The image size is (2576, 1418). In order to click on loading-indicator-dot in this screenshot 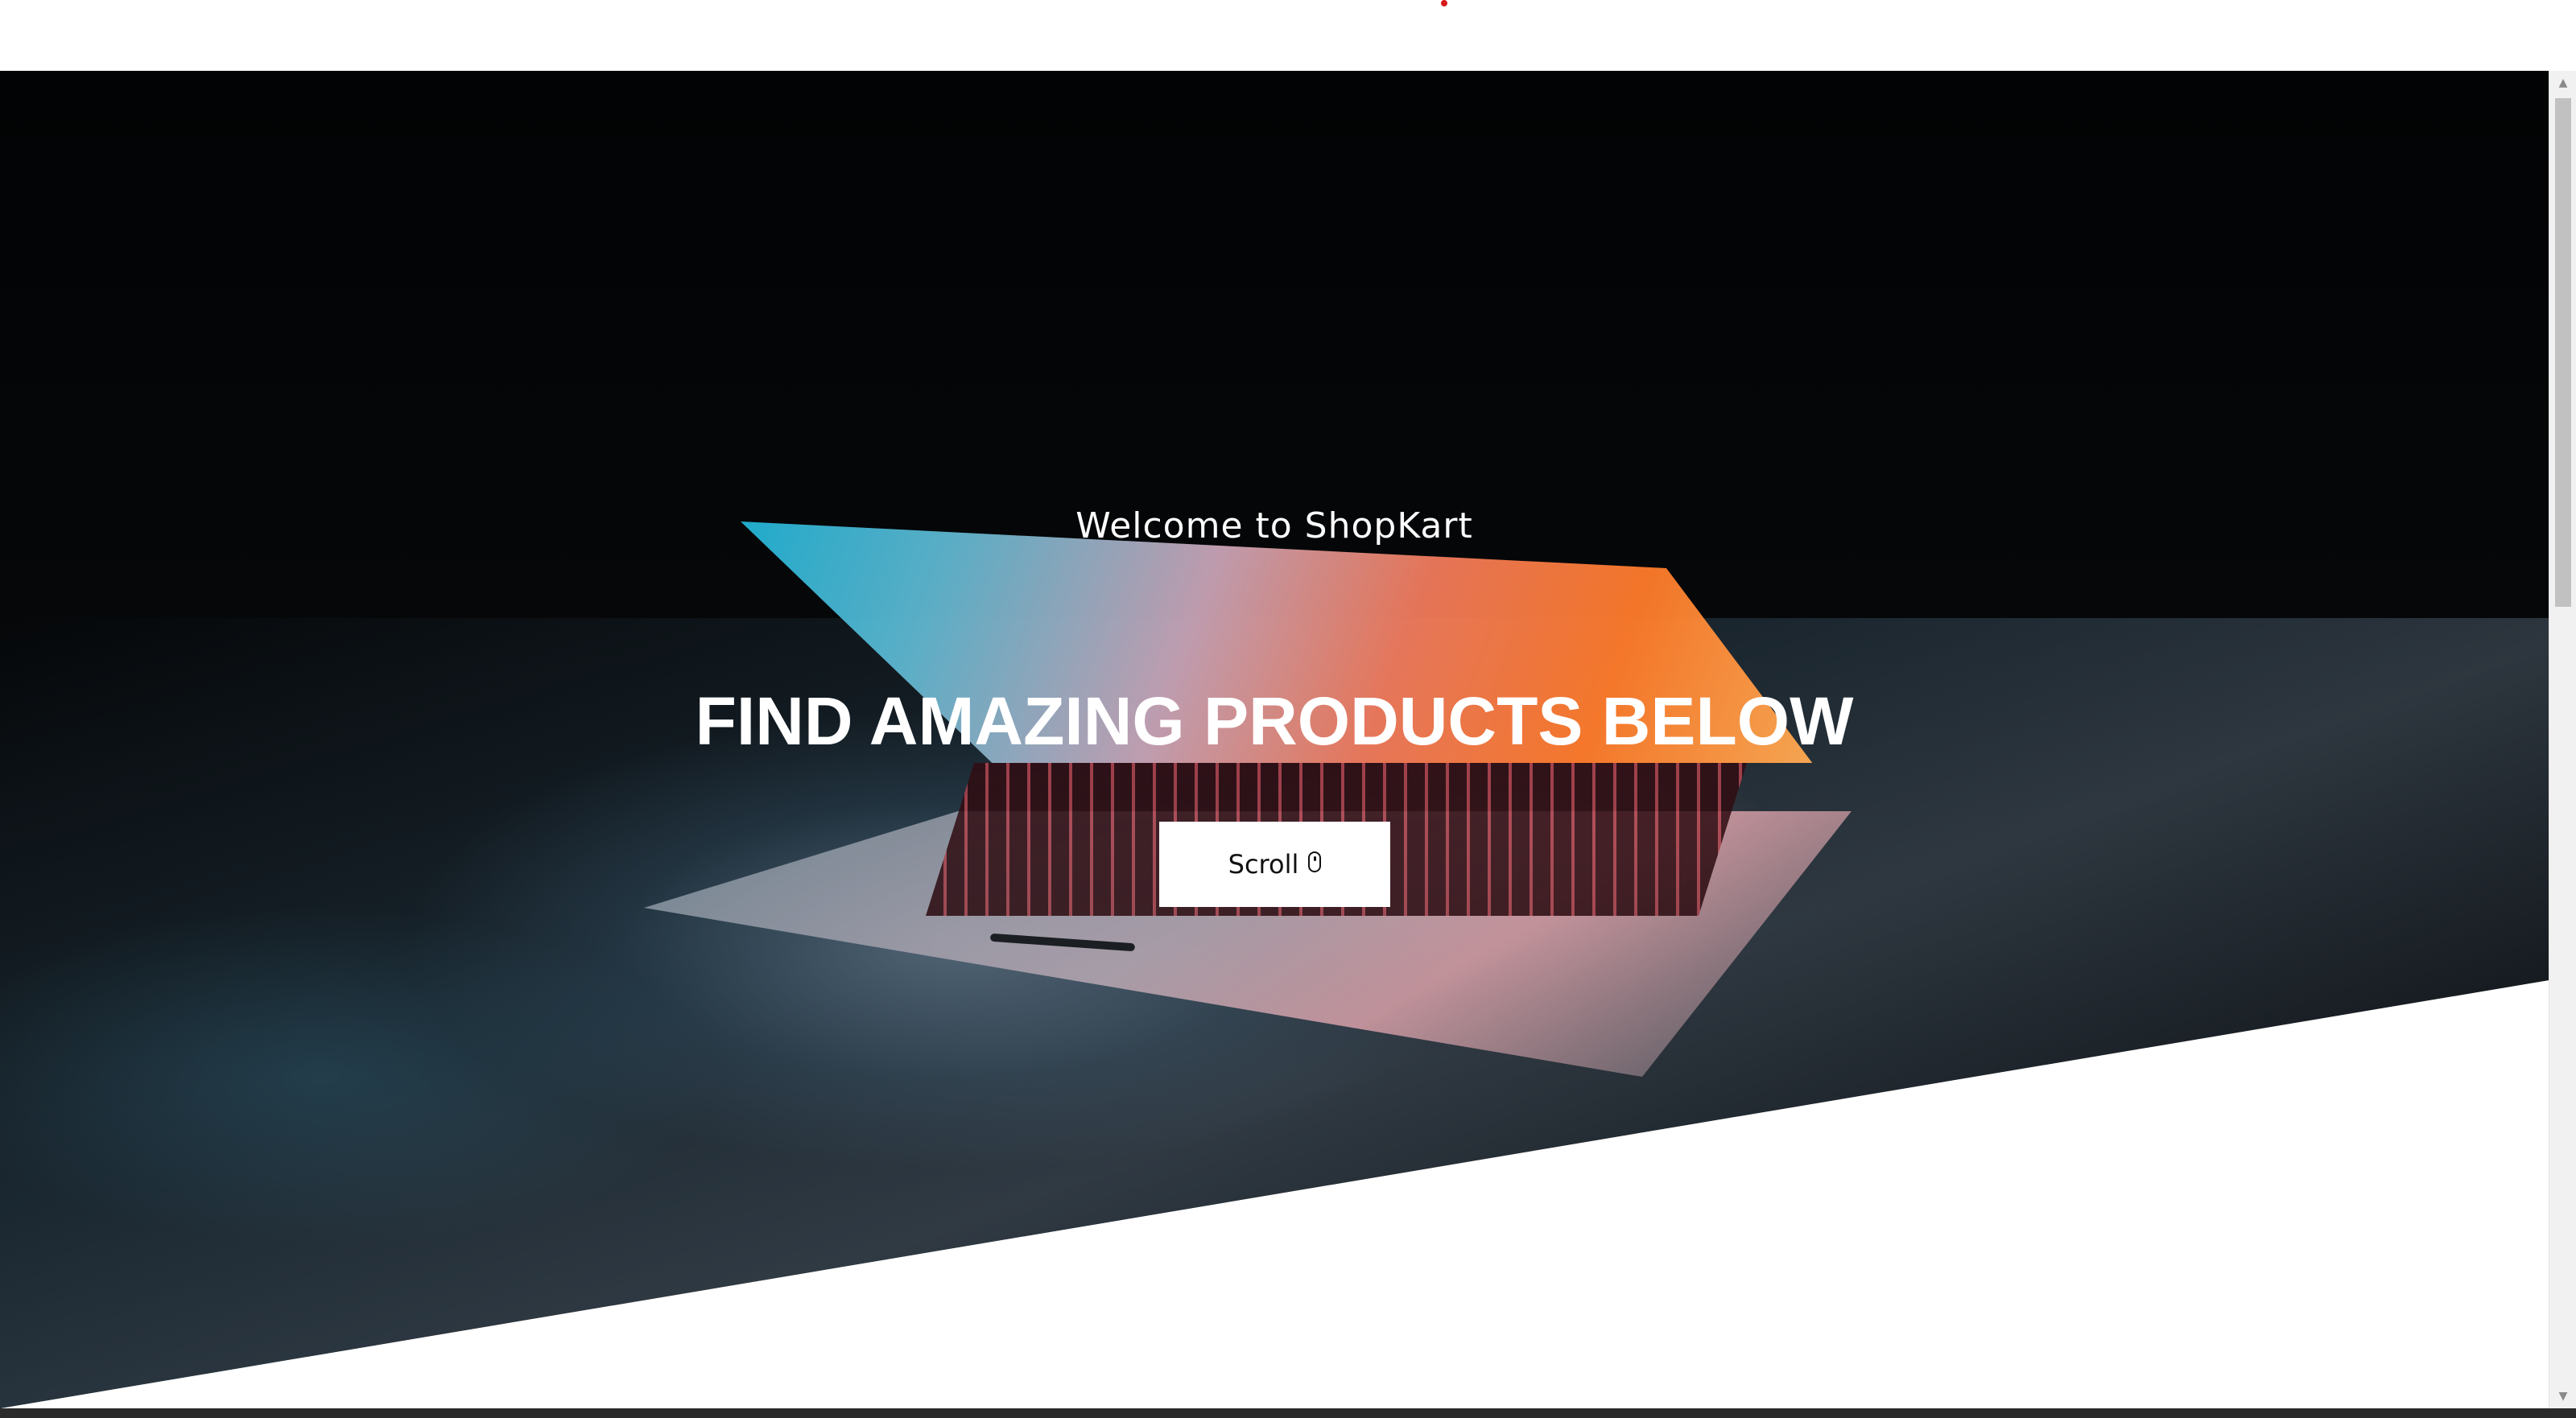, I will do `click(1444, 3)`.